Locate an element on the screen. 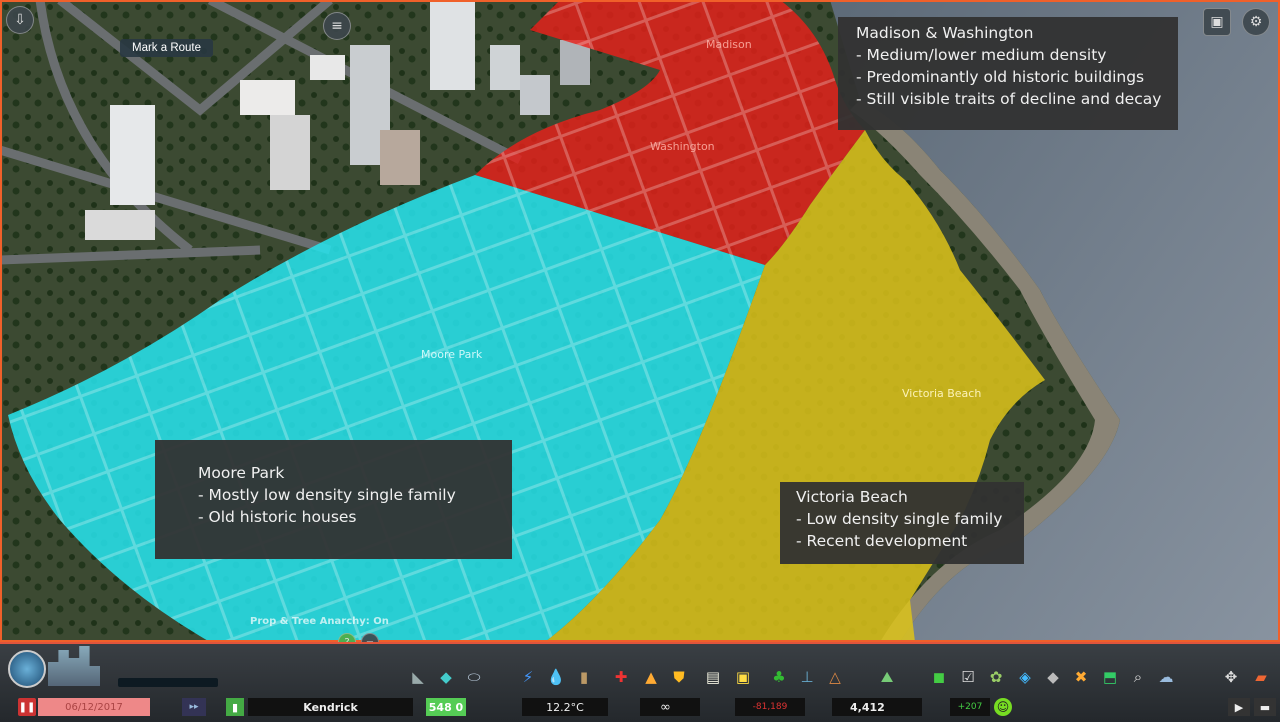 The image size is (1280, 722). water-icon: 💧 is located at coordinates (556, 677).